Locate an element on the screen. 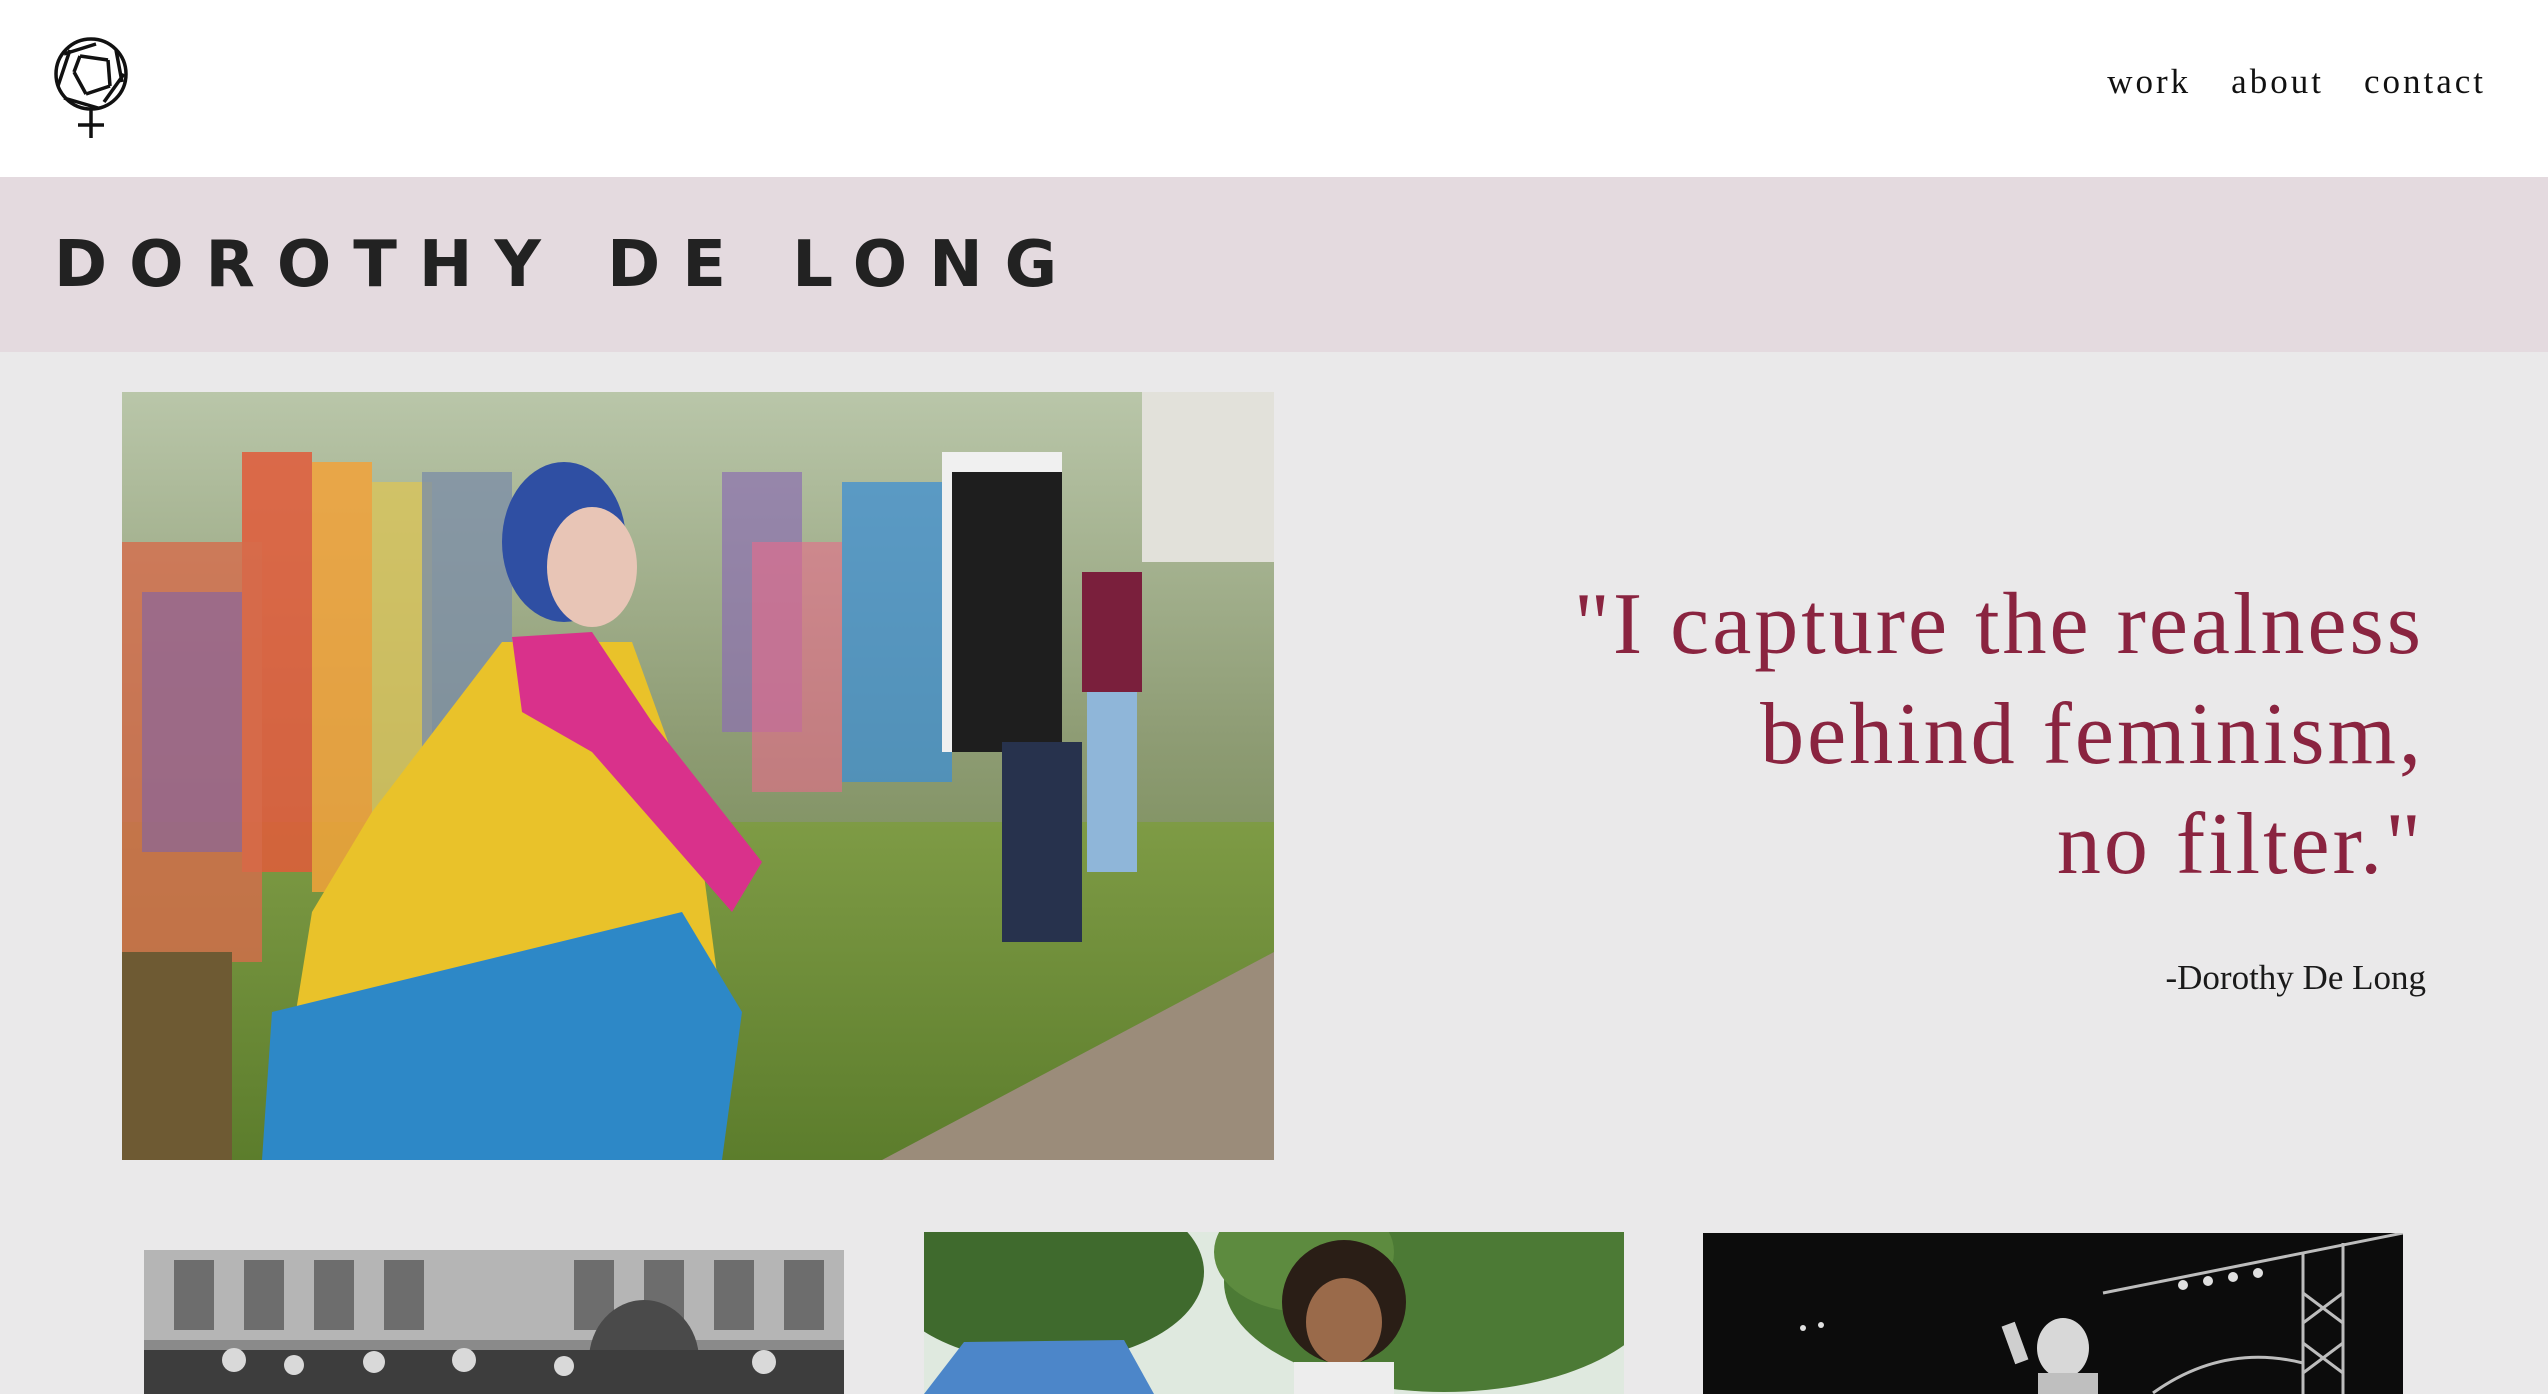 Image resolution: width=2548 pixels, height=1394 pixels. nav-contact: contact is located at coordinates (2425, 82).